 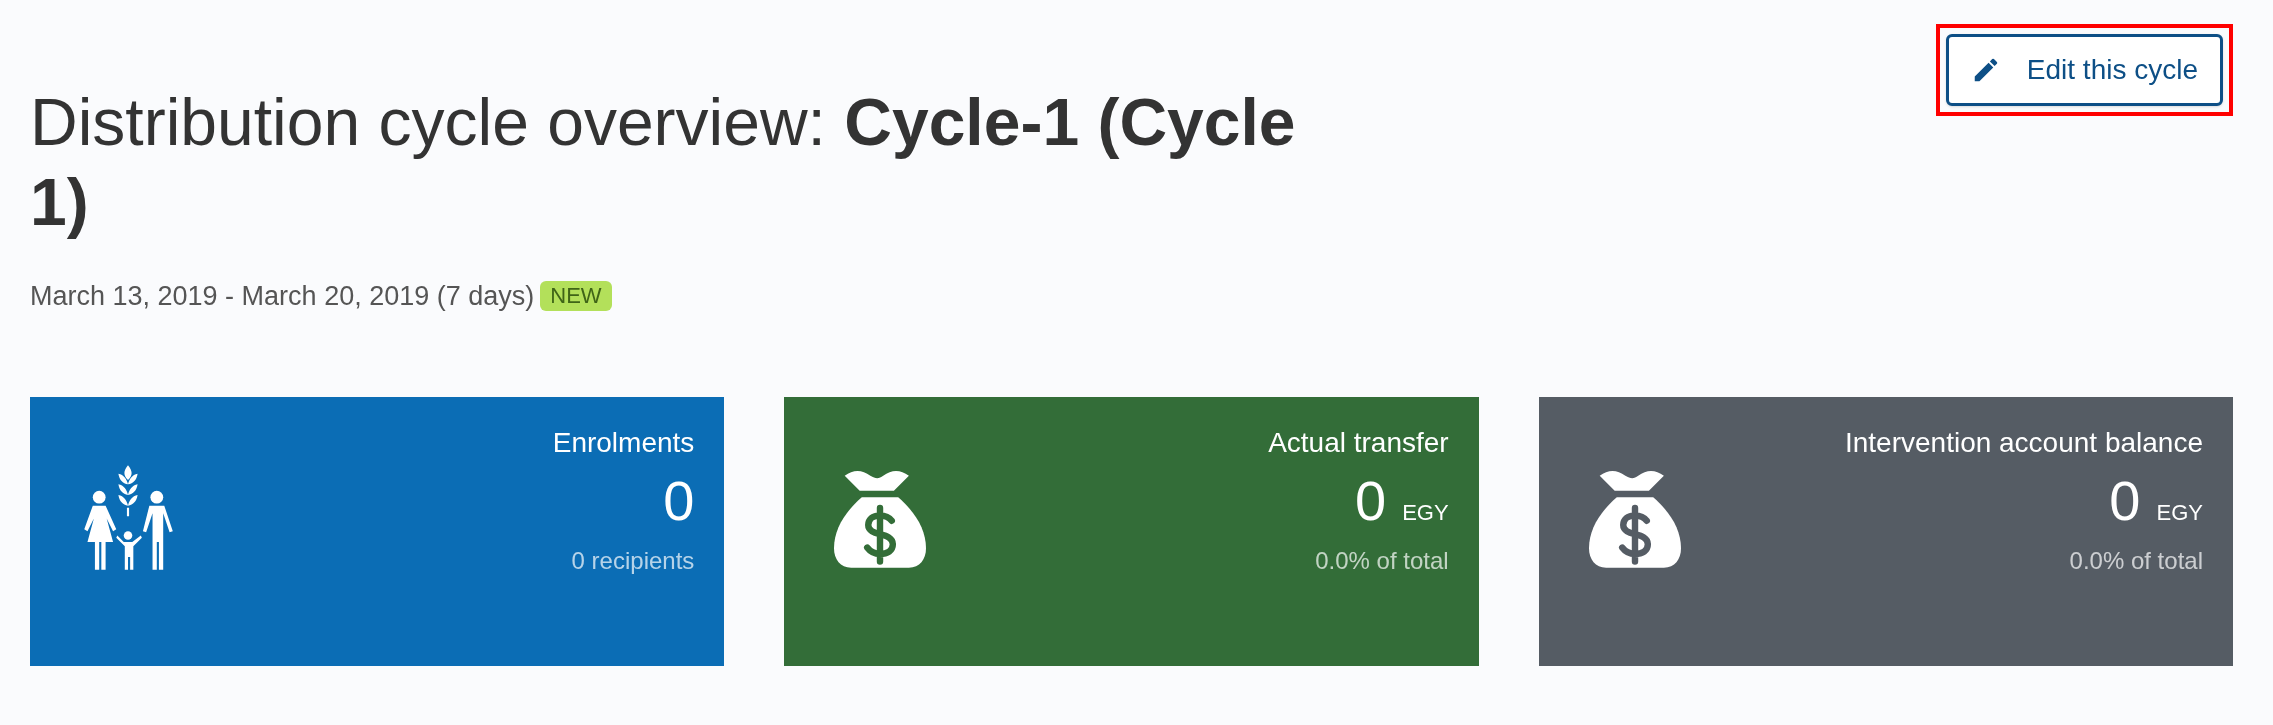 What do you see at coordinates (633, 560) in the screenshot?
I see `card-subtitle: 0 recipients` at bounding box center [633, 560].